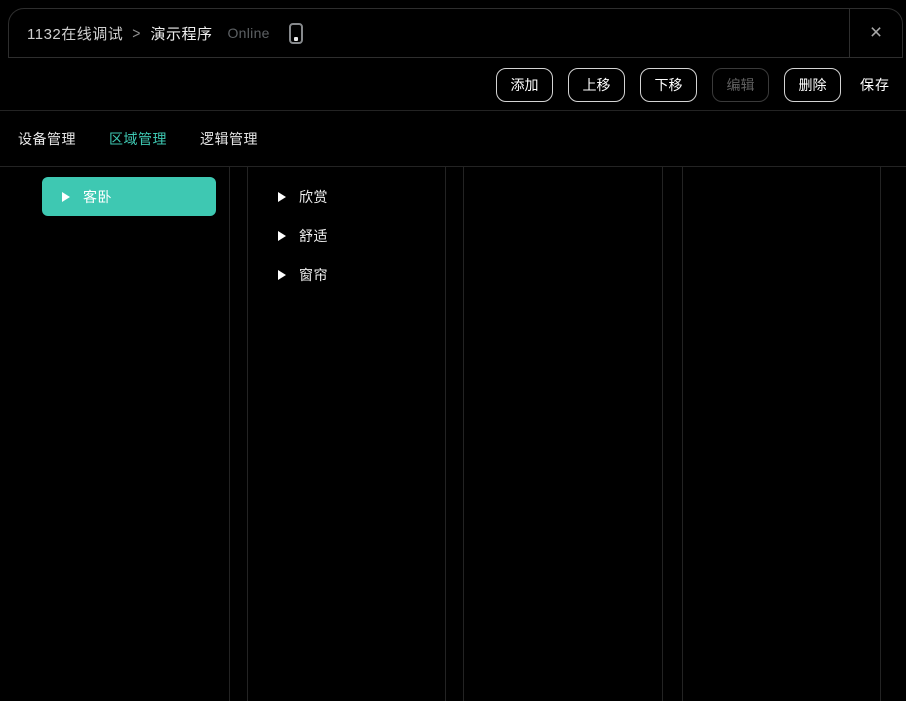  I want to click on breadcrumb-root: 1132在线调试, so click(75, 33).